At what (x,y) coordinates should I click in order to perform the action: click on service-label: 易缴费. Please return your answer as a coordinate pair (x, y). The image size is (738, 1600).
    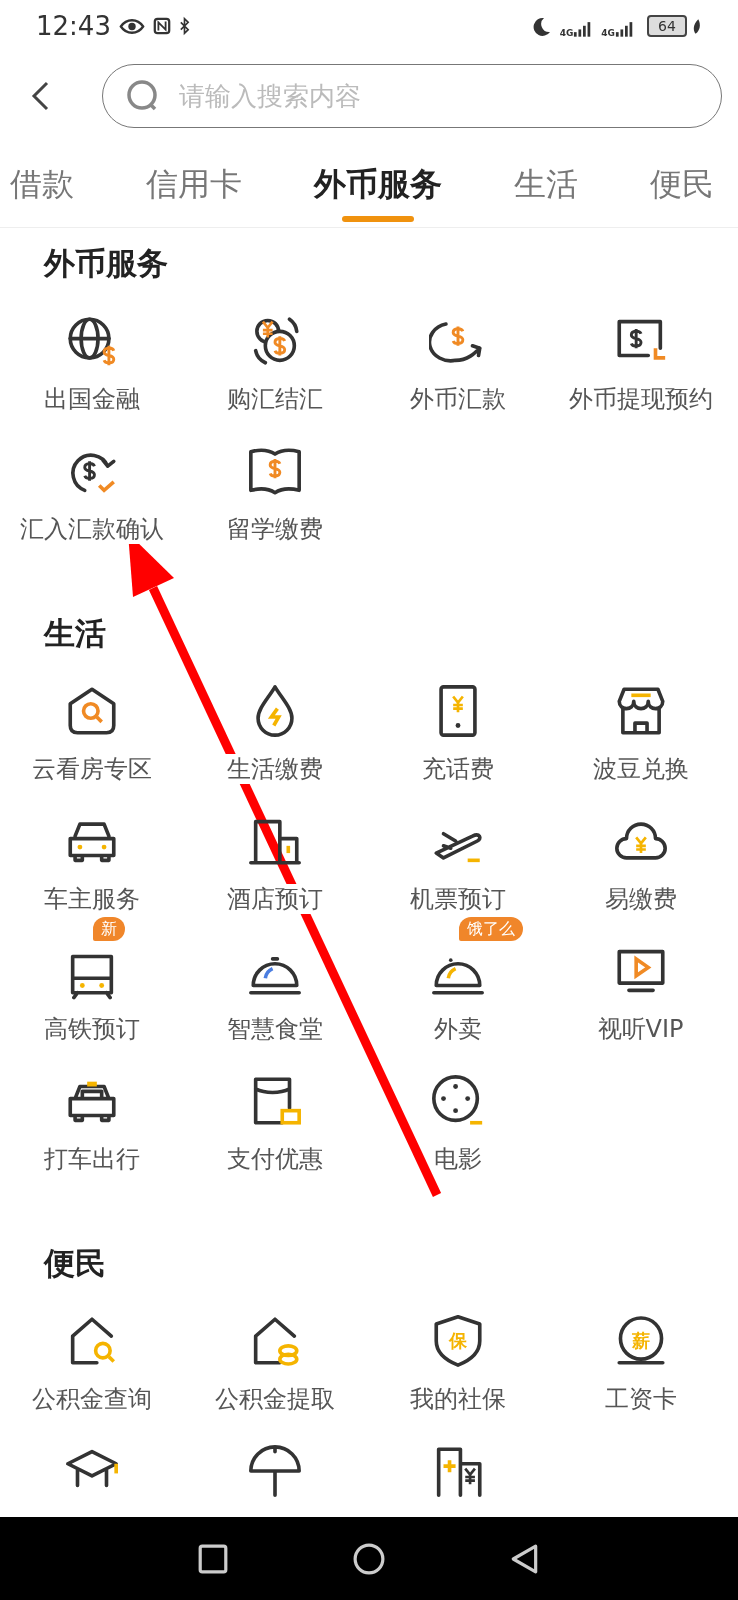
    Looking at the image, I should click on (640, 899).